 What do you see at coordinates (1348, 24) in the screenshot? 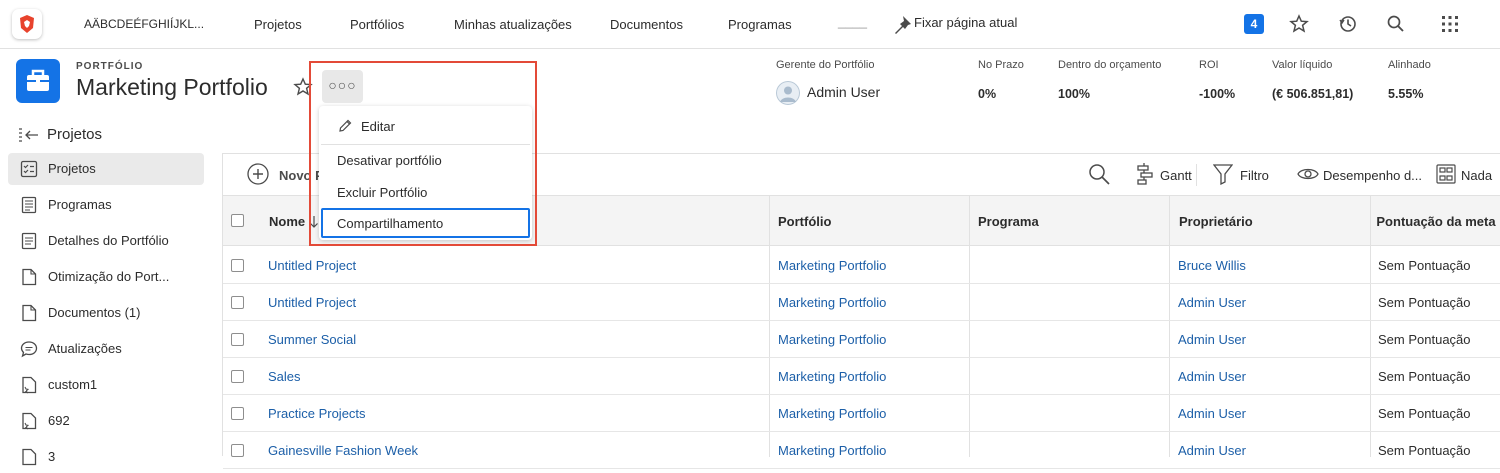
I see `history-icon` at bounding box center [1348, 24].